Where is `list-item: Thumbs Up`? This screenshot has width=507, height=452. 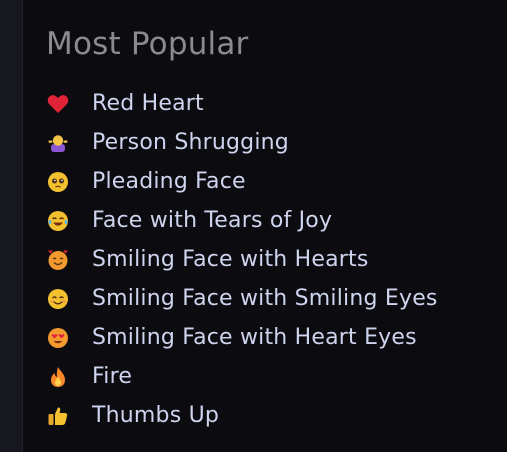
list-item: Thumbs Up is located at coordinates (276, 415).